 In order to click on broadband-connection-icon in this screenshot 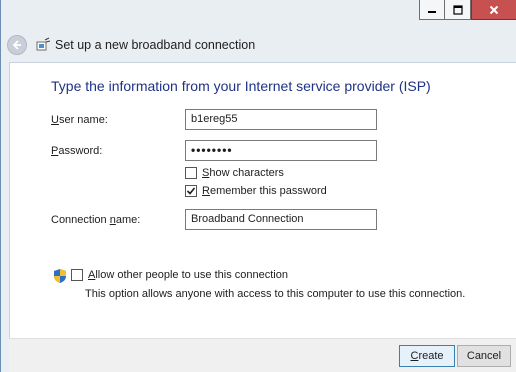, I will do `click(43, 44)`.